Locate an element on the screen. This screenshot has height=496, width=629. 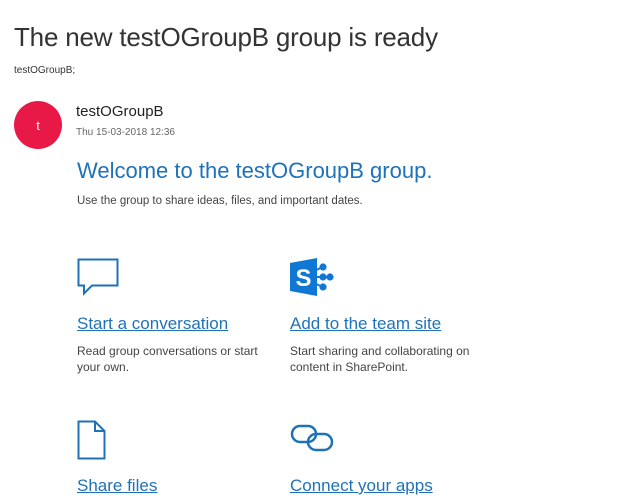
document-icon is located at coordinates (92, 442).